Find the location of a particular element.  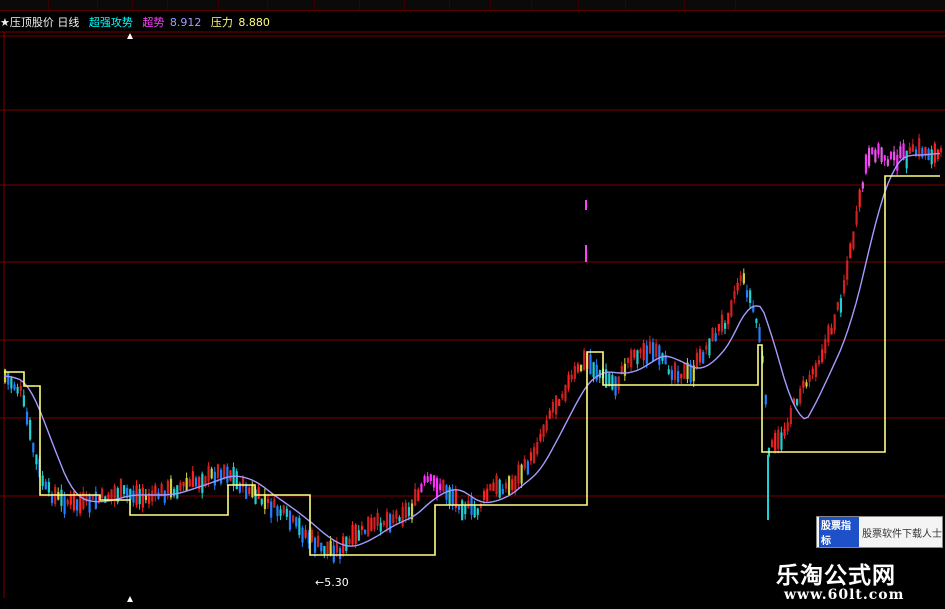

bottom-status is located at coordinates (100, 603).